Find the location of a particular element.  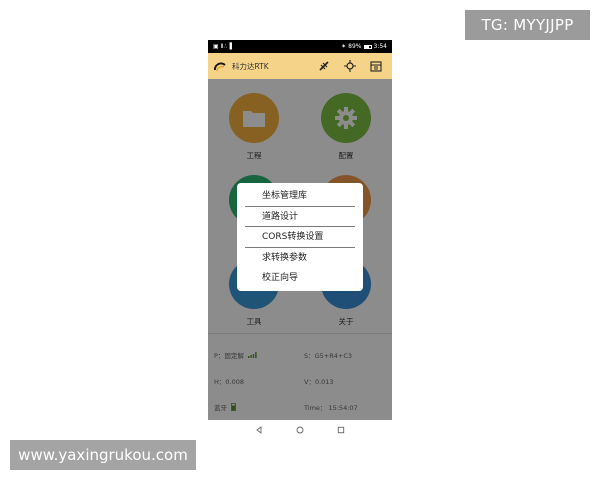

bluetooth-icon: ✶ is located at coordinates (344, 46).